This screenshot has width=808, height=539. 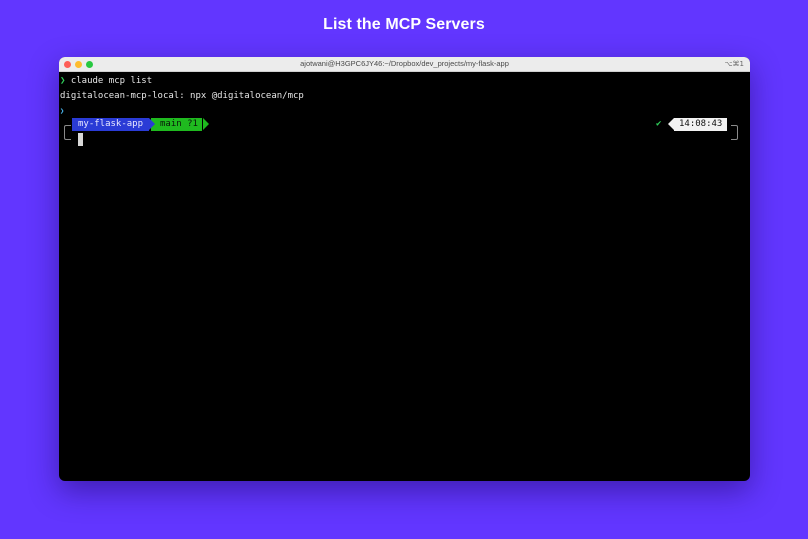 What do you see at coordinates (109, 81) in the screenshot?
I see `command-text: claude mcp list` at bounding box center [109, 81].